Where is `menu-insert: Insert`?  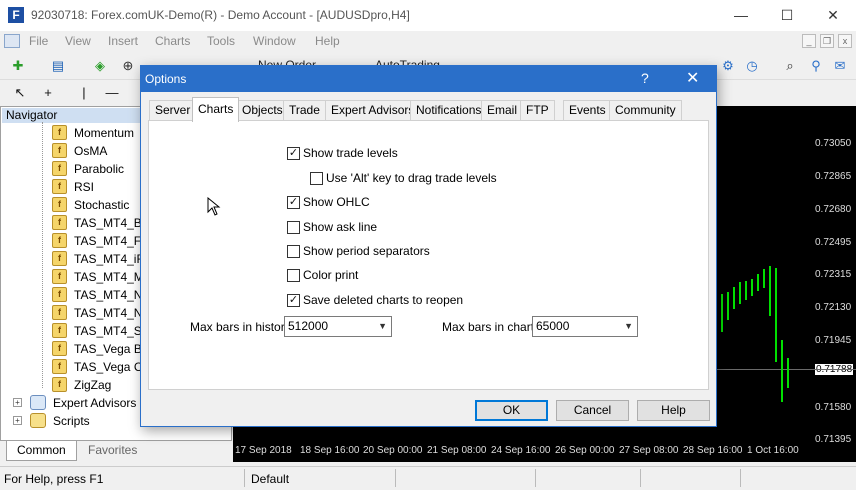 menu-insert: Insert is located at coordinates (123, 41).